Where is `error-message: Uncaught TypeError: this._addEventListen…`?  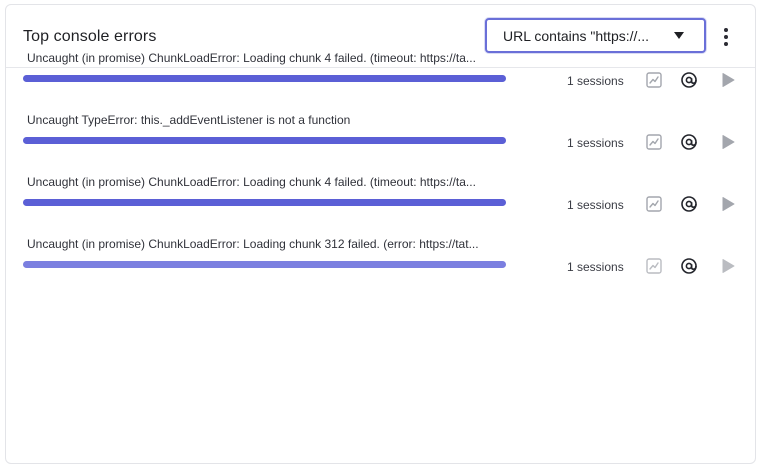 error-message: Uncaught TypeError: this._addEventListen… is located at coordinates (272, 120).